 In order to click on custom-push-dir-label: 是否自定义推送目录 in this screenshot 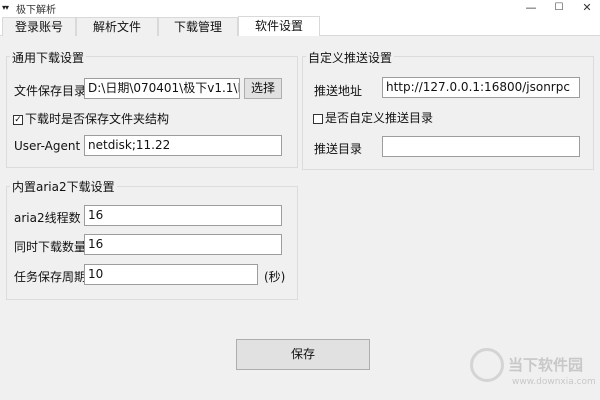, I will do `click(379, 118)`.